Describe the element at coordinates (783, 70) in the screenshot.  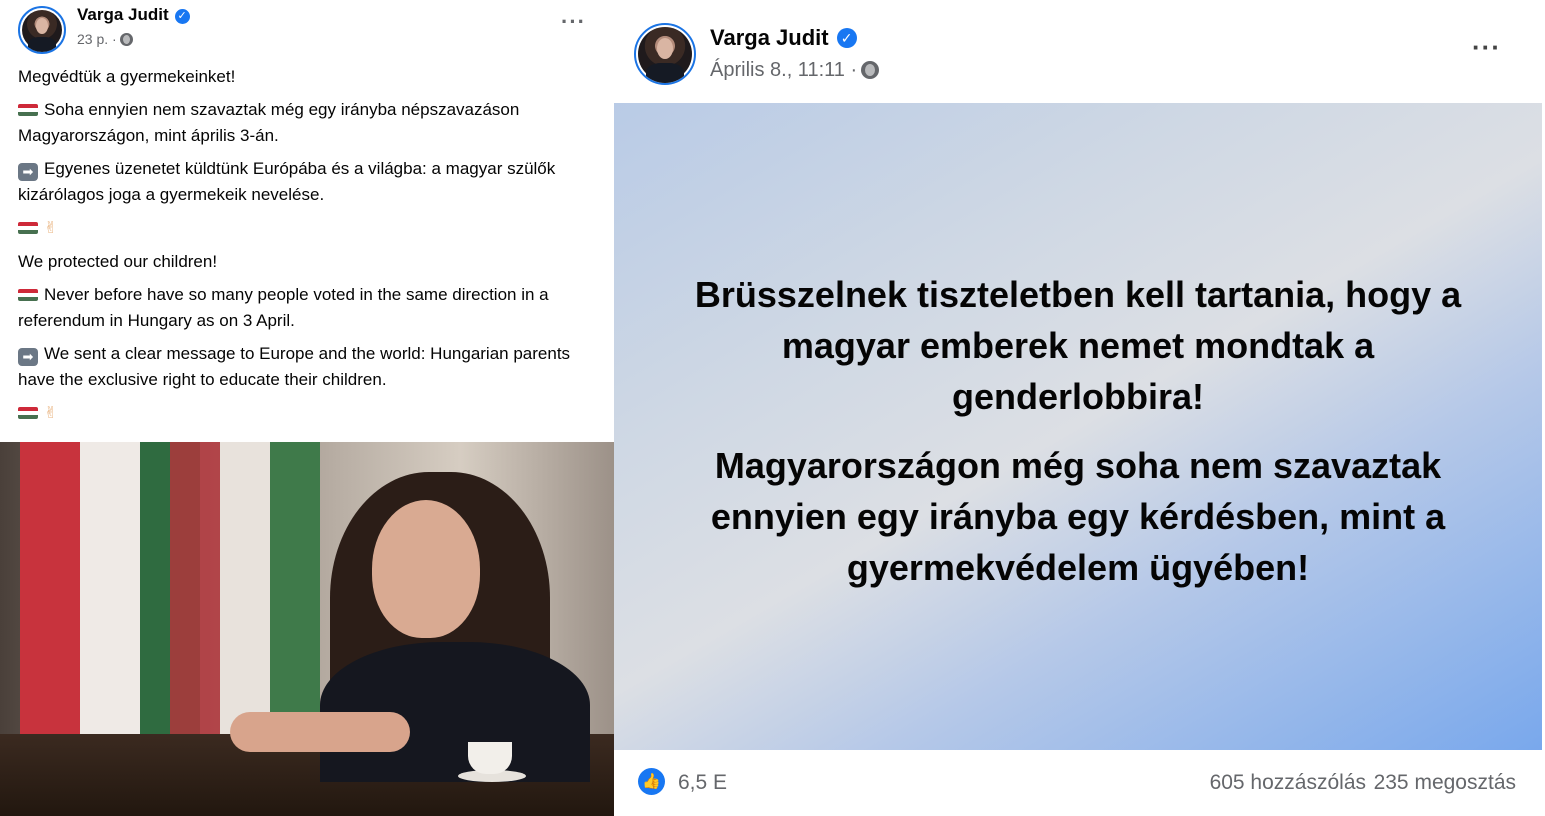
I see `post-timestamp: Április 8., 11:11 ·` at that location.